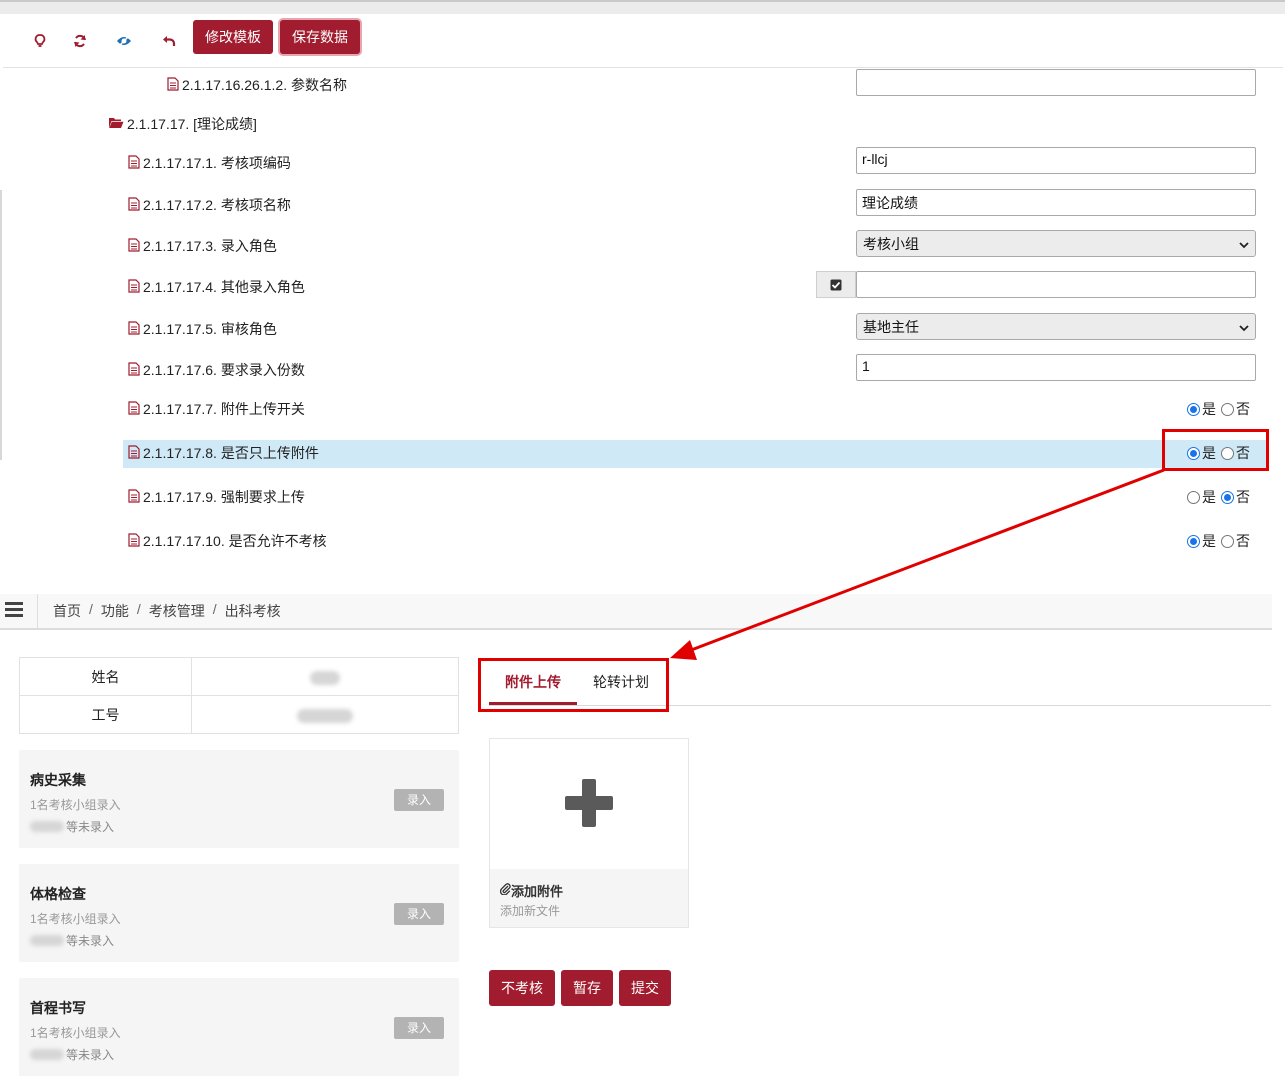 The image size is (1285, 1086). Describe the element at coordinates (239, 799) in the screenshot. I see `exam-item-card: 病史采集 1名考核小组录入 等未录入 录入` at that location.